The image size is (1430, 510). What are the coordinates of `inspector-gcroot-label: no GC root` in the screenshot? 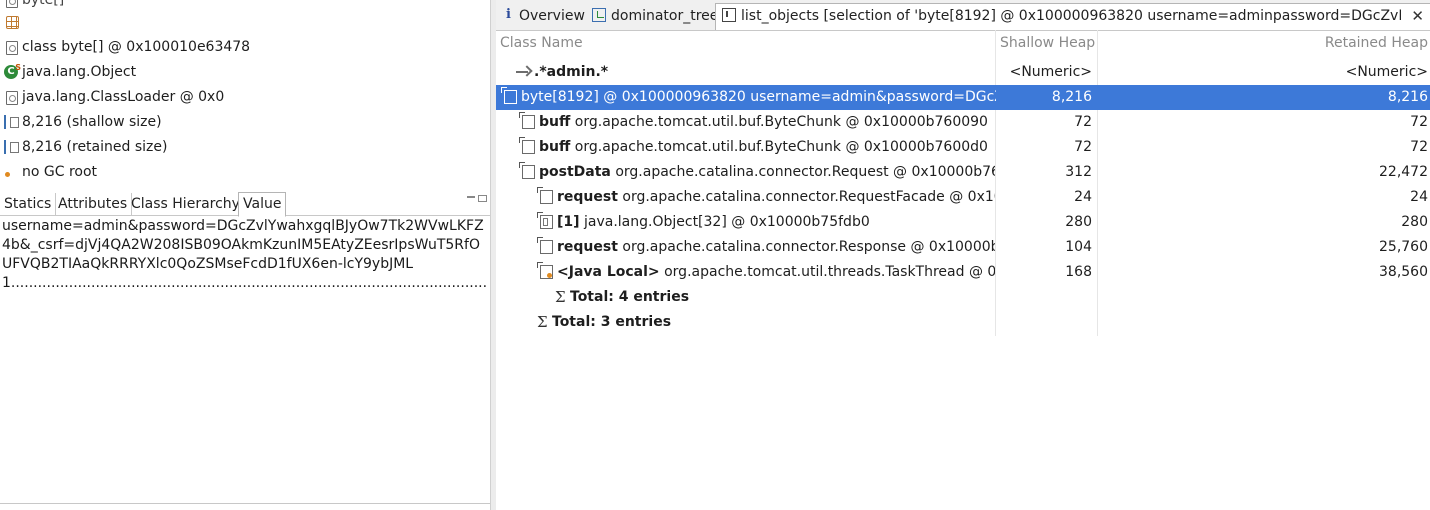 It's located at (60, 172).